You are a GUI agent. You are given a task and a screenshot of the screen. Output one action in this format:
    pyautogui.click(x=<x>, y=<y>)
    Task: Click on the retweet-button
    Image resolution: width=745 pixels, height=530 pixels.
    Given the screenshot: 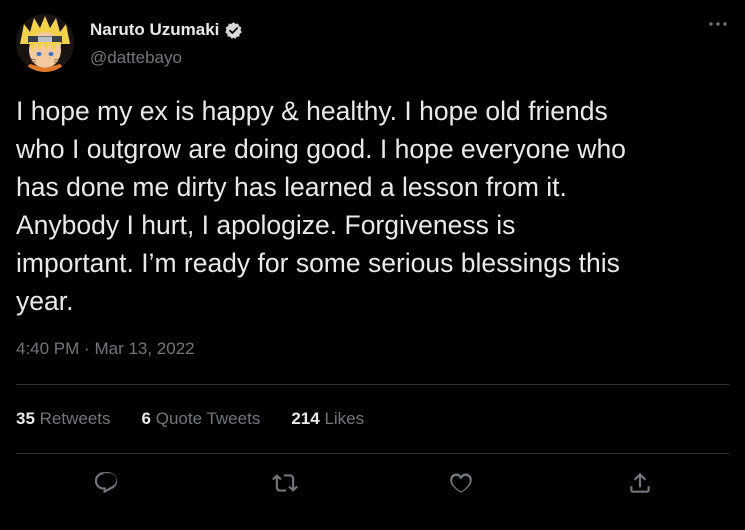 What is the action you would take?
    pyautogui.click(x=285, y=485)
    